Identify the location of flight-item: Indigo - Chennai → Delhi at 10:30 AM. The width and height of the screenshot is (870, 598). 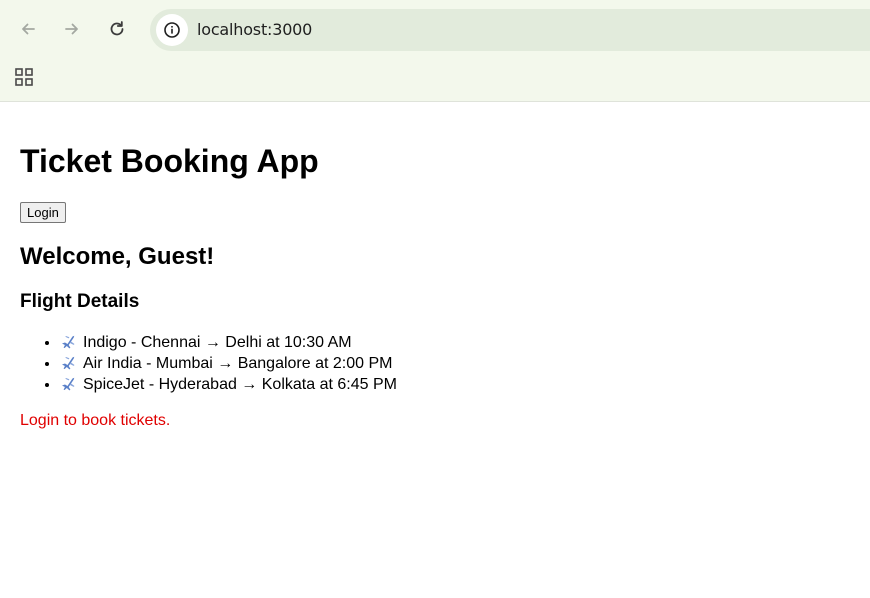
(455, 342).